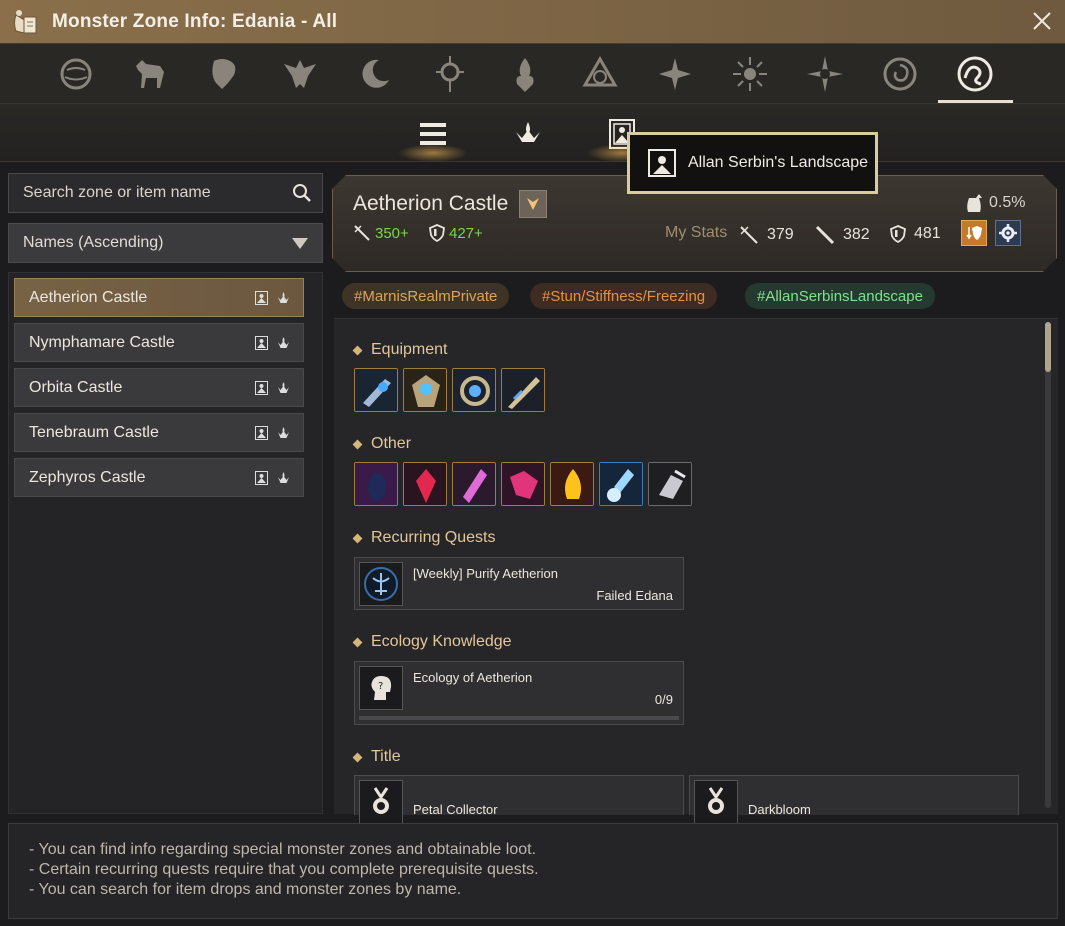 The width and height of the screenshot is (1065, 926). What do you see at coordinates (25, 22) in the screenshot?
I see `scroll-bag-icon` at bounding box center [25, 22].